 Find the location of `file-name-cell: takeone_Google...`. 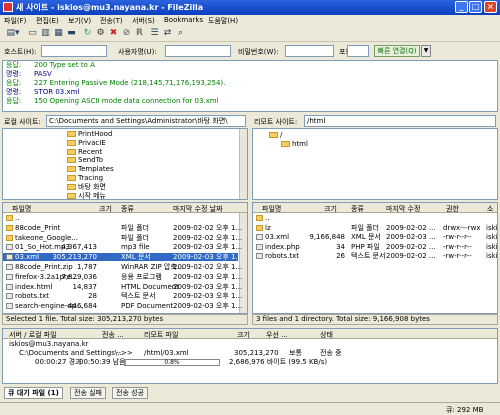

file-name-cell: takeone_Google... is located at coordinates (42, 238).